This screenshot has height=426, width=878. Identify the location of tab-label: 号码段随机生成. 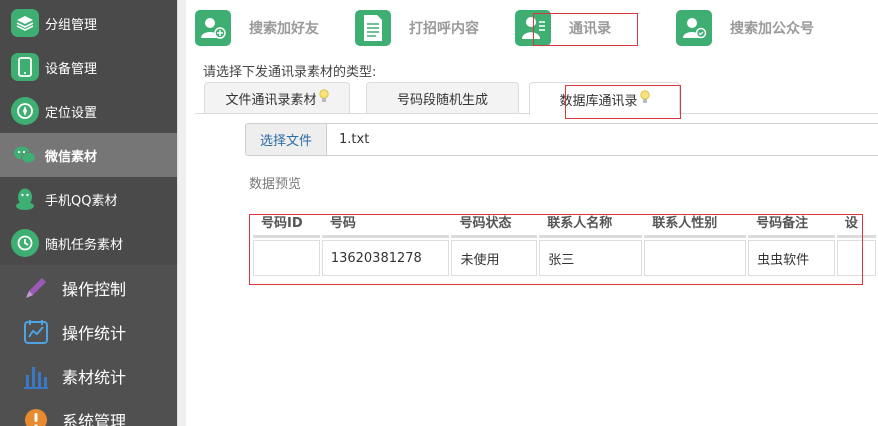
(442, 100).